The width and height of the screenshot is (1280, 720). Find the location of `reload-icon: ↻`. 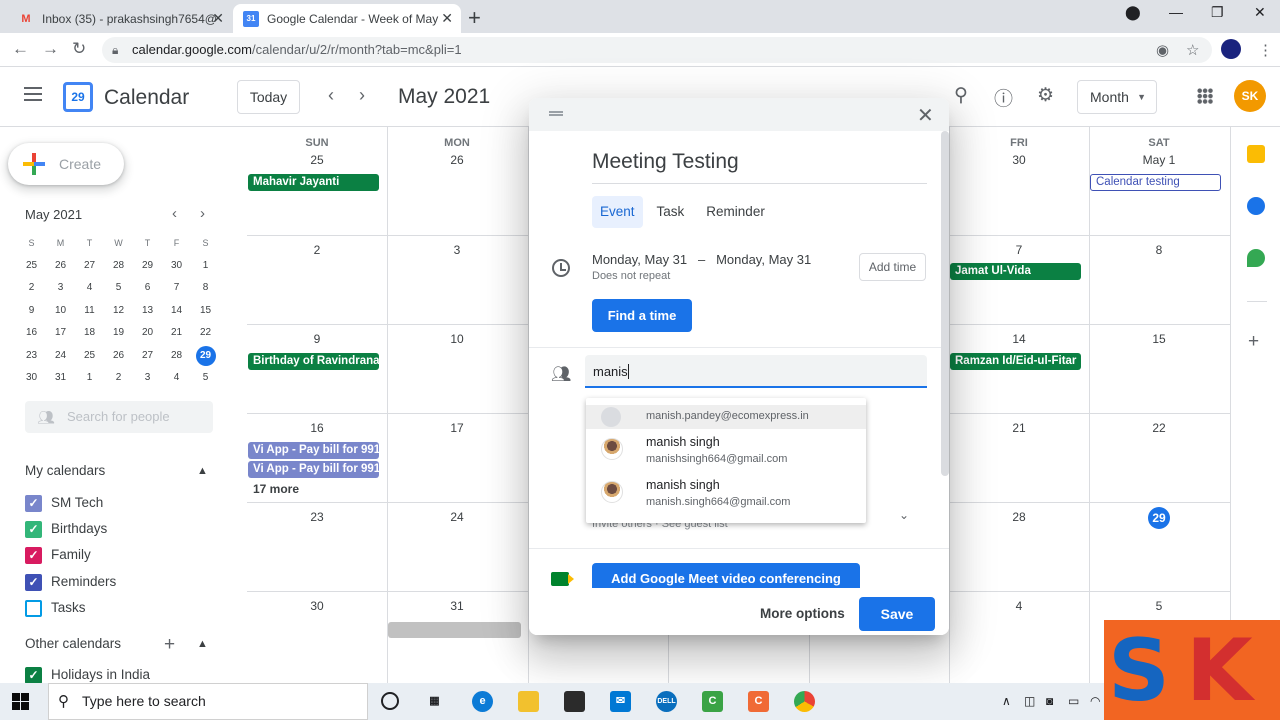

reload-icon: ↻ is located at coordinates (79, 49).